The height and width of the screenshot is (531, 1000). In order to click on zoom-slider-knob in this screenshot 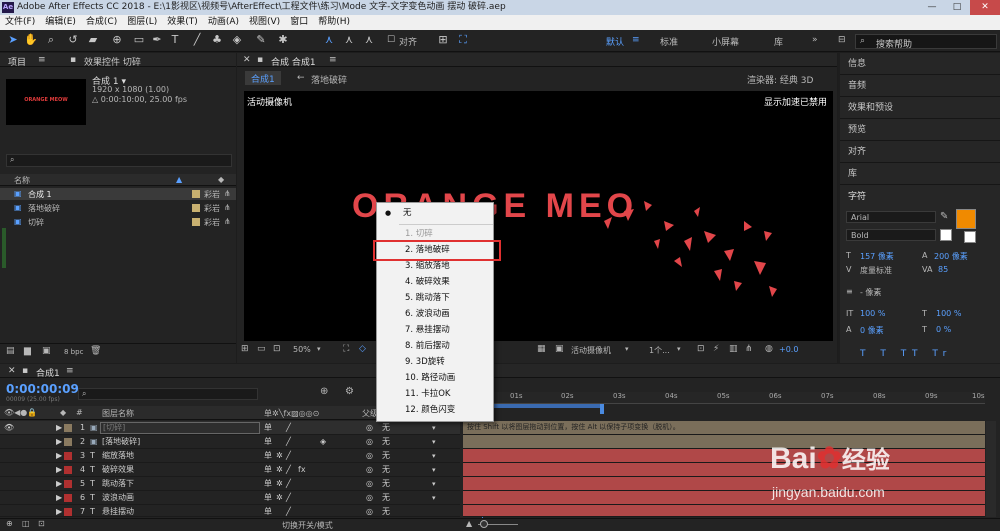, I will do `click(484, 524)`.